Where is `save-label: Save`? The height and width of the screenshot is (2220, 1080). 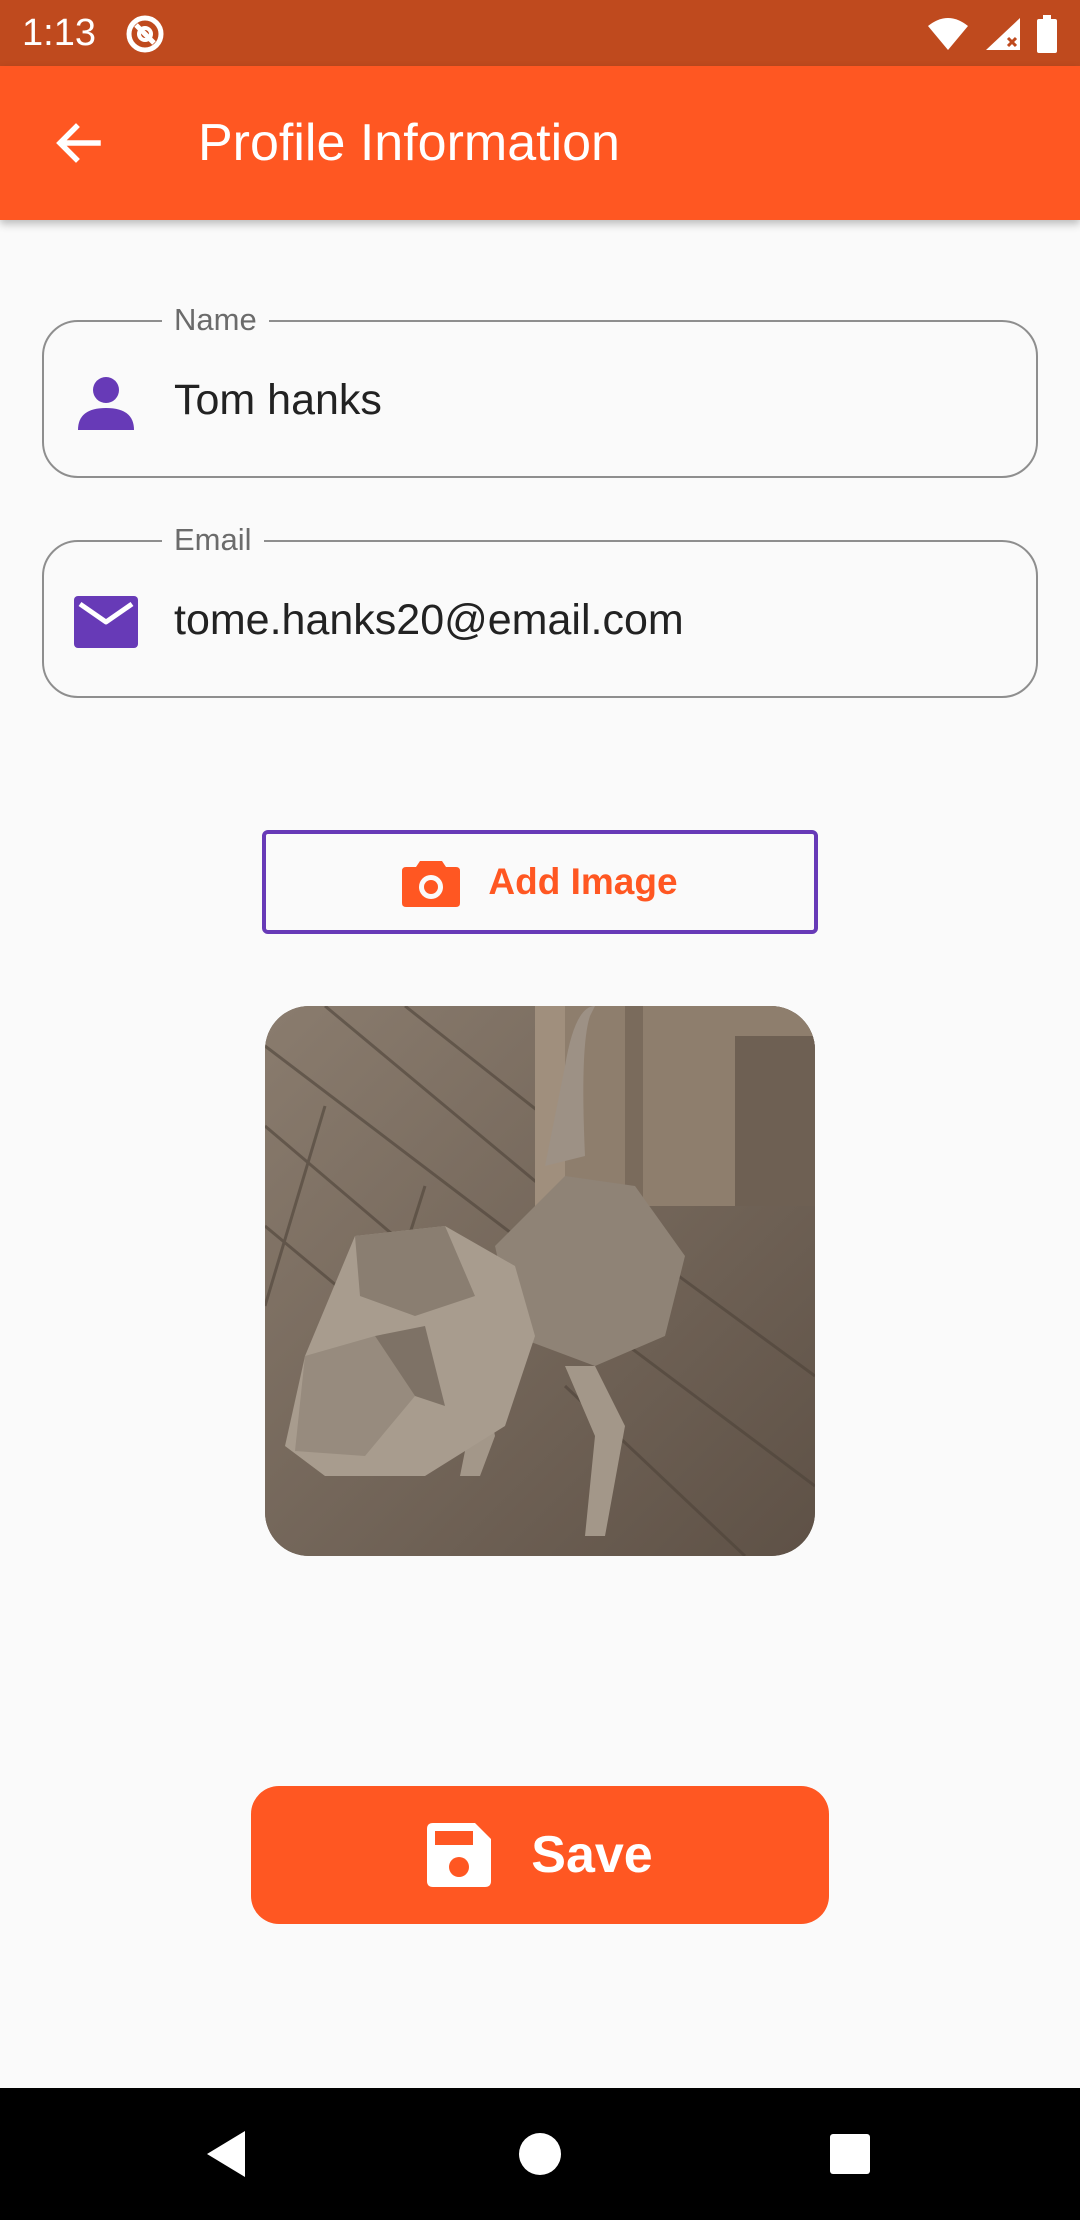 save-label: Save is located at coordinates (592, 1855).